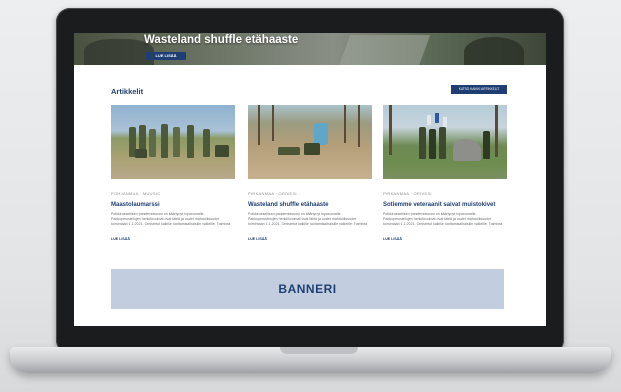 This screenshot has height=392, width=621. I want to click on banner-label: BANNERI, so click(307, 289).